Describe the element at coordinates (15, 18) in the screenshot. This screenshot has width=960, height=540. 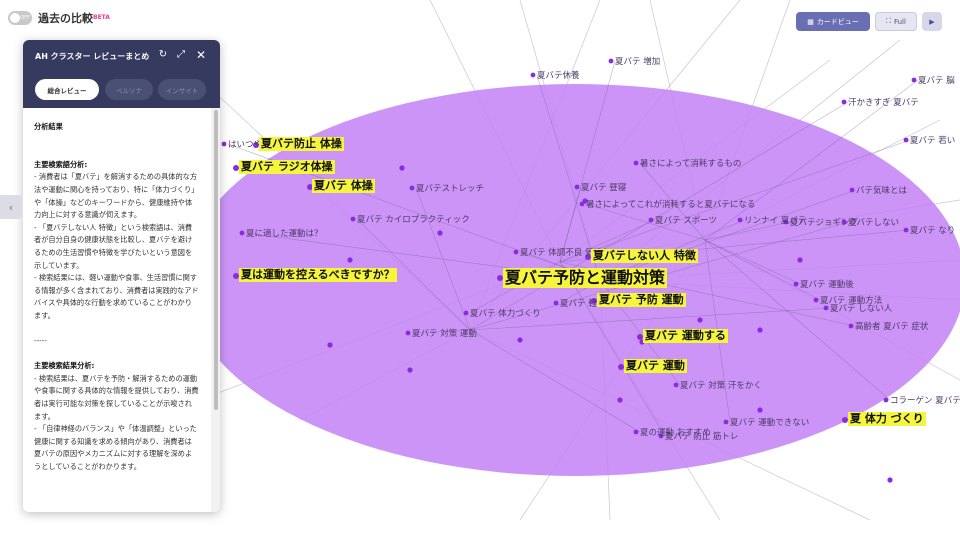
I see `toggle-knob` at that location.